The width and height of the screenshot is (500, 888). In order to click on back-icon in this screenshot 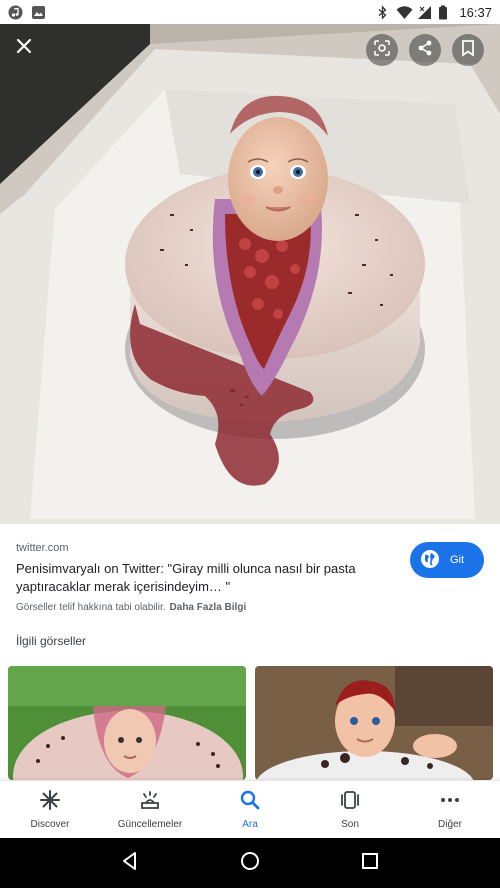, I will do `click(130, 863)`.